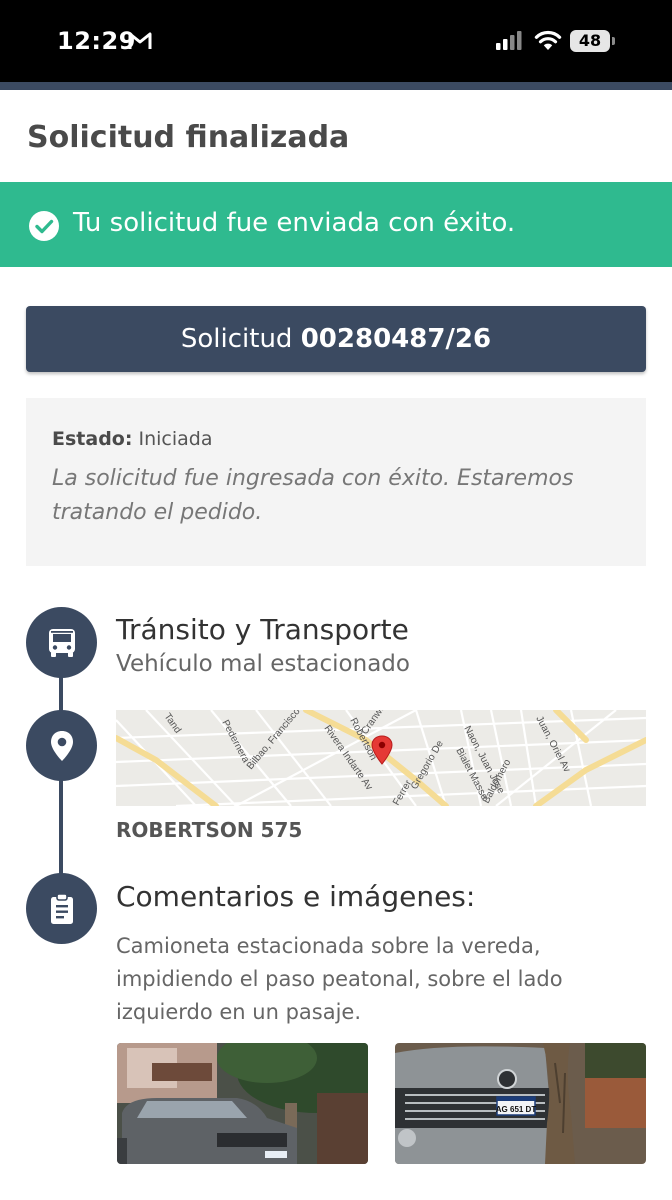 This screenshot has width=672, height=1200. Describe the element at coordinates (188, 137) in the screenshot. I see `page-title: Solicitud finalizada` at that location.